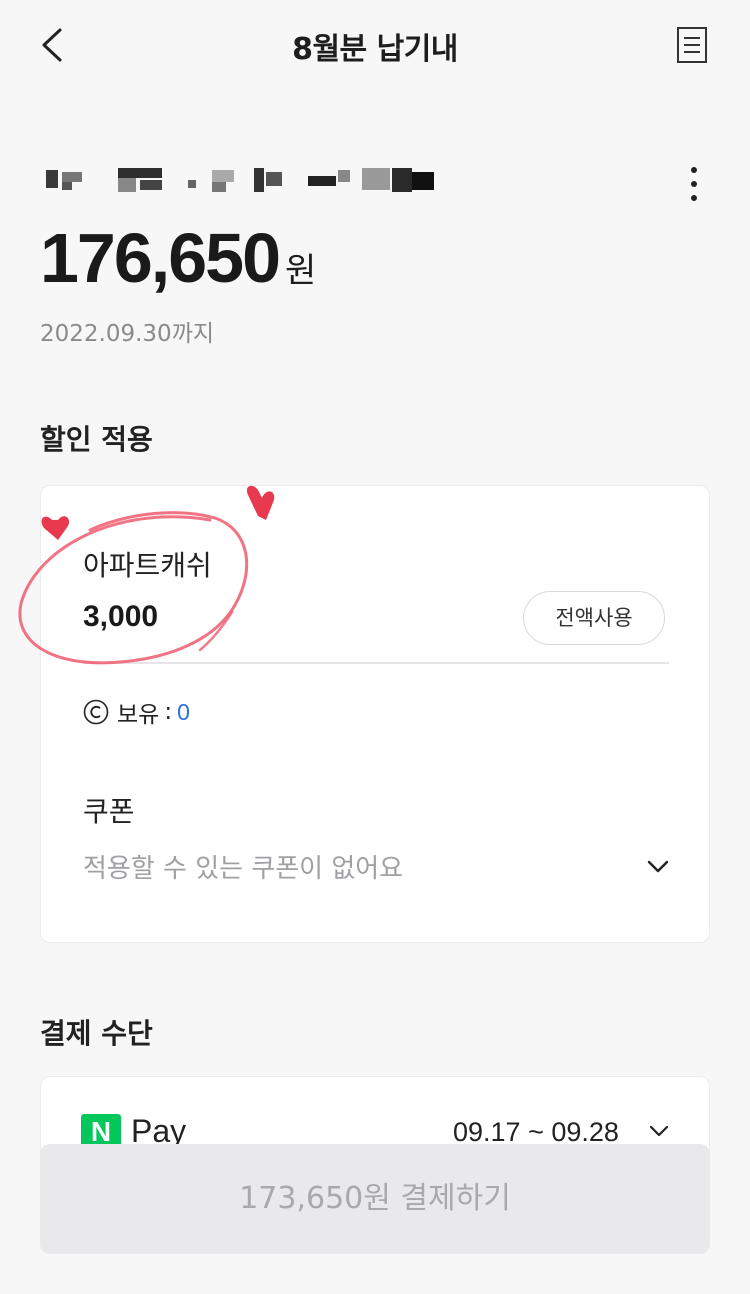 Image resolution: width=750 pixels, height=1294 pixels. I want to click on amount-value: 176,650, so click(160, 258).